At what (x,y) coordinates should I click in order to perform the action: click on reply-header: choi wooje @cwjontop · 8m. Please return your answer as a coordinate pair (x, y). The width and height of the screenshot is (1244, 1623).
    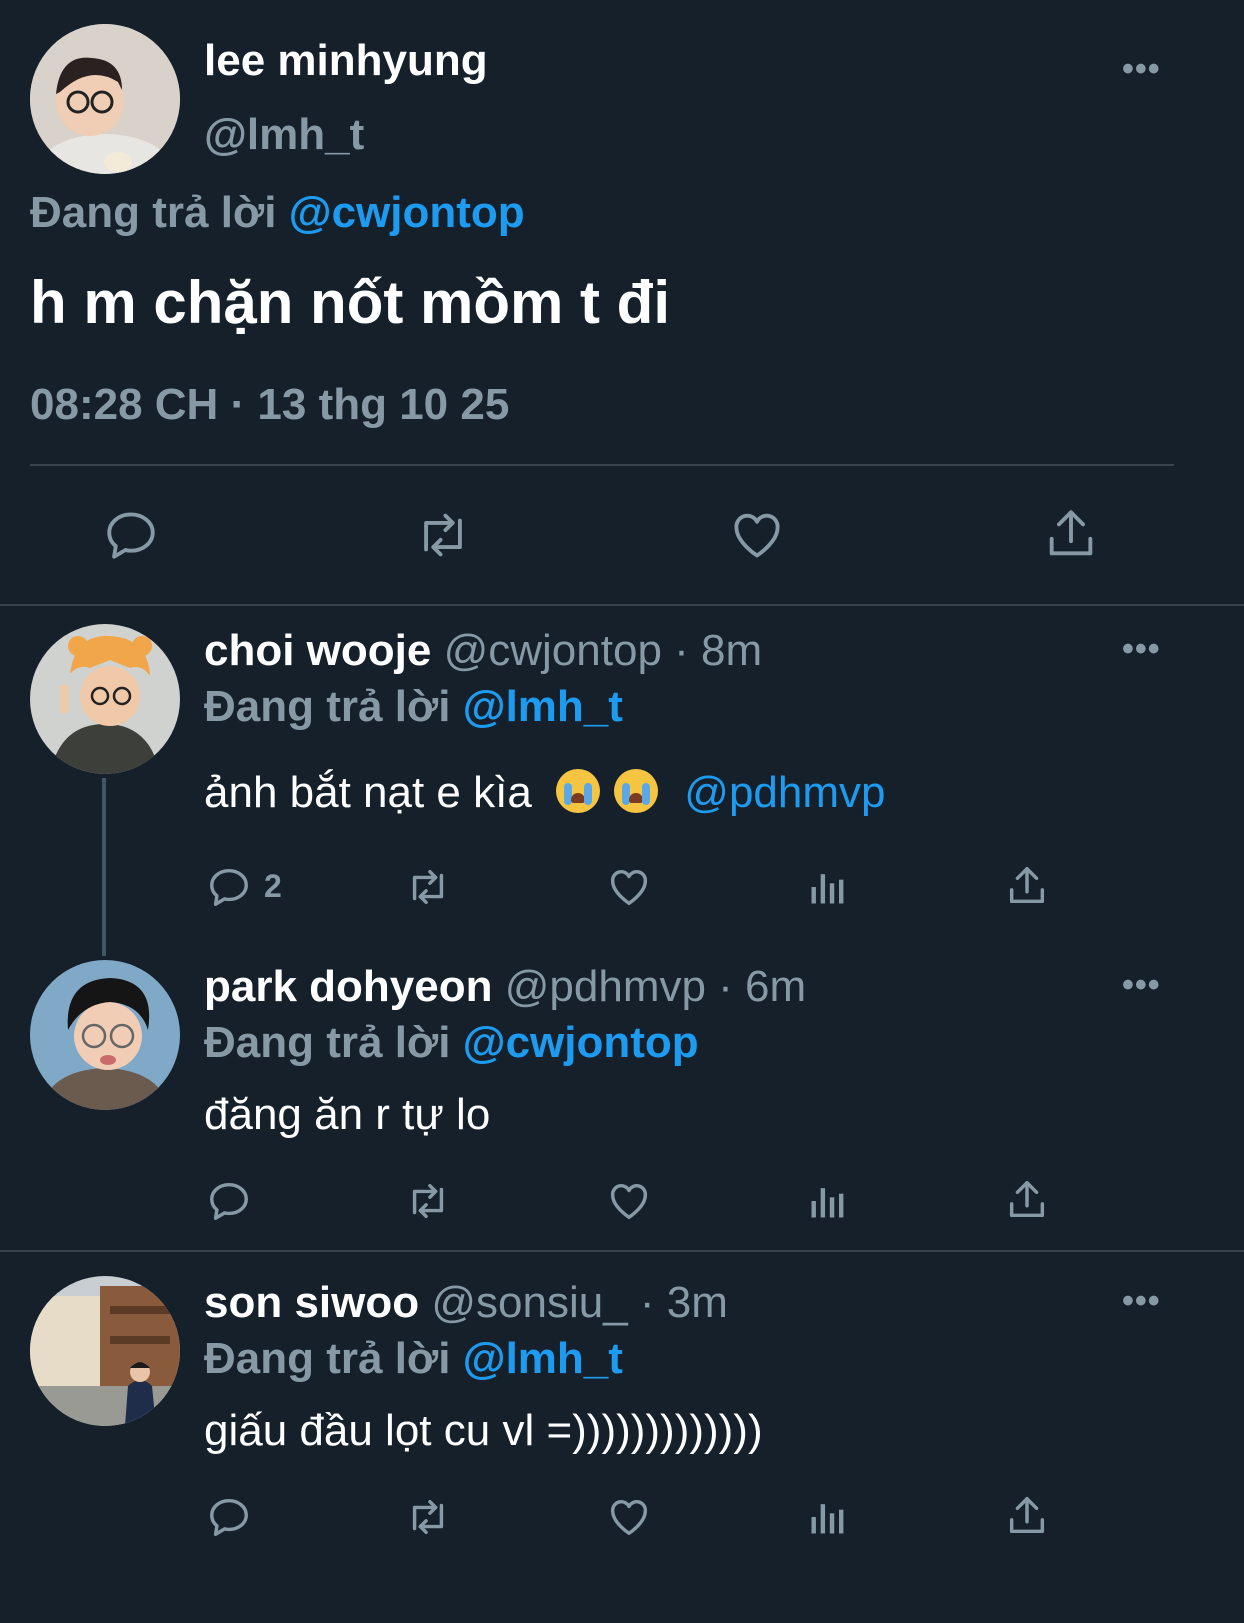
    Looking at the image, I should click on (483, 651).